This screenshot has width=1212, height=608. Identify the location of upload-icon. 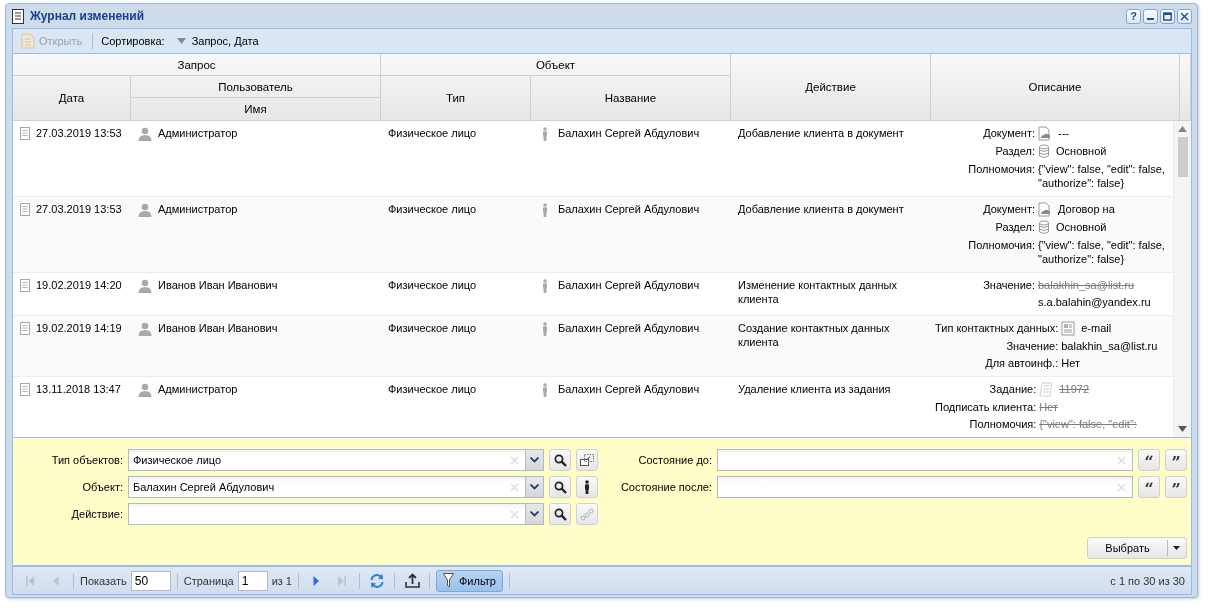
(412, 580).